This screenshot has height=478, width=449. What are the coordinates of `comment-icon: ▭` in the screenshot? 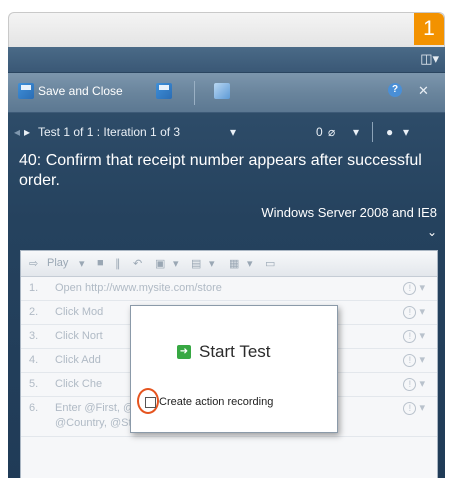 It's located at (270, 263).